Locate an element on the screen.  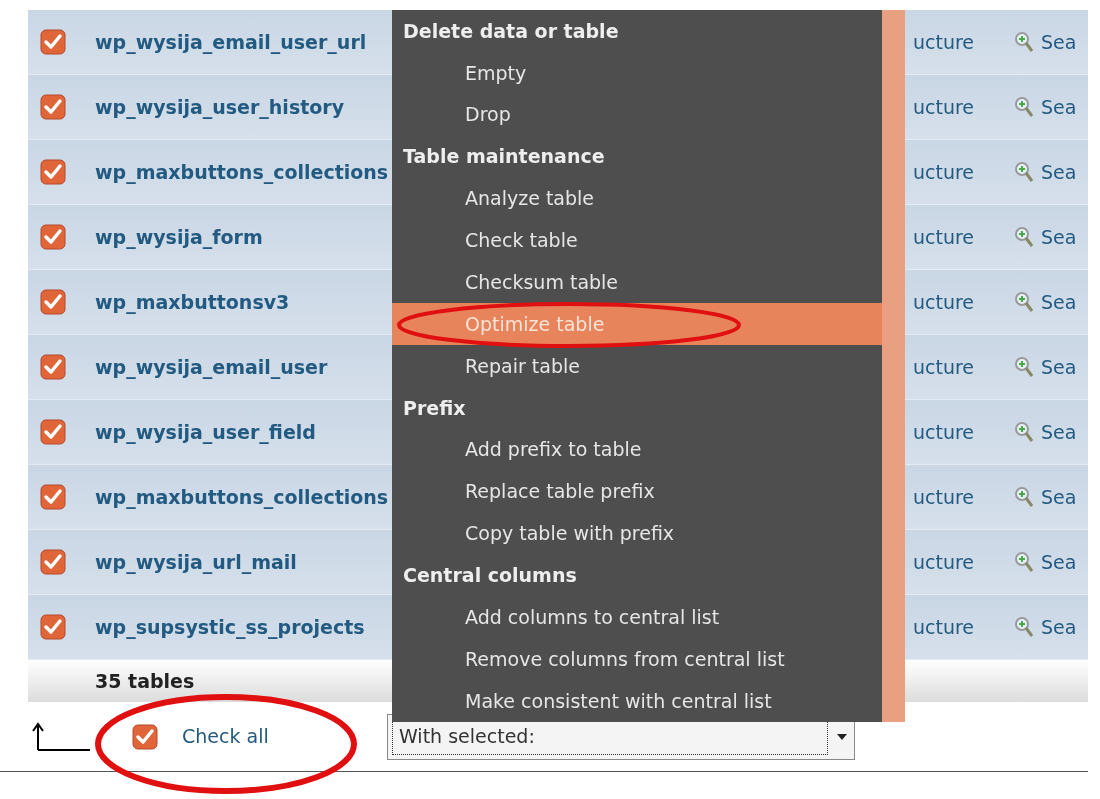
menu-item: Repair table is located at coordinates (637, 366).